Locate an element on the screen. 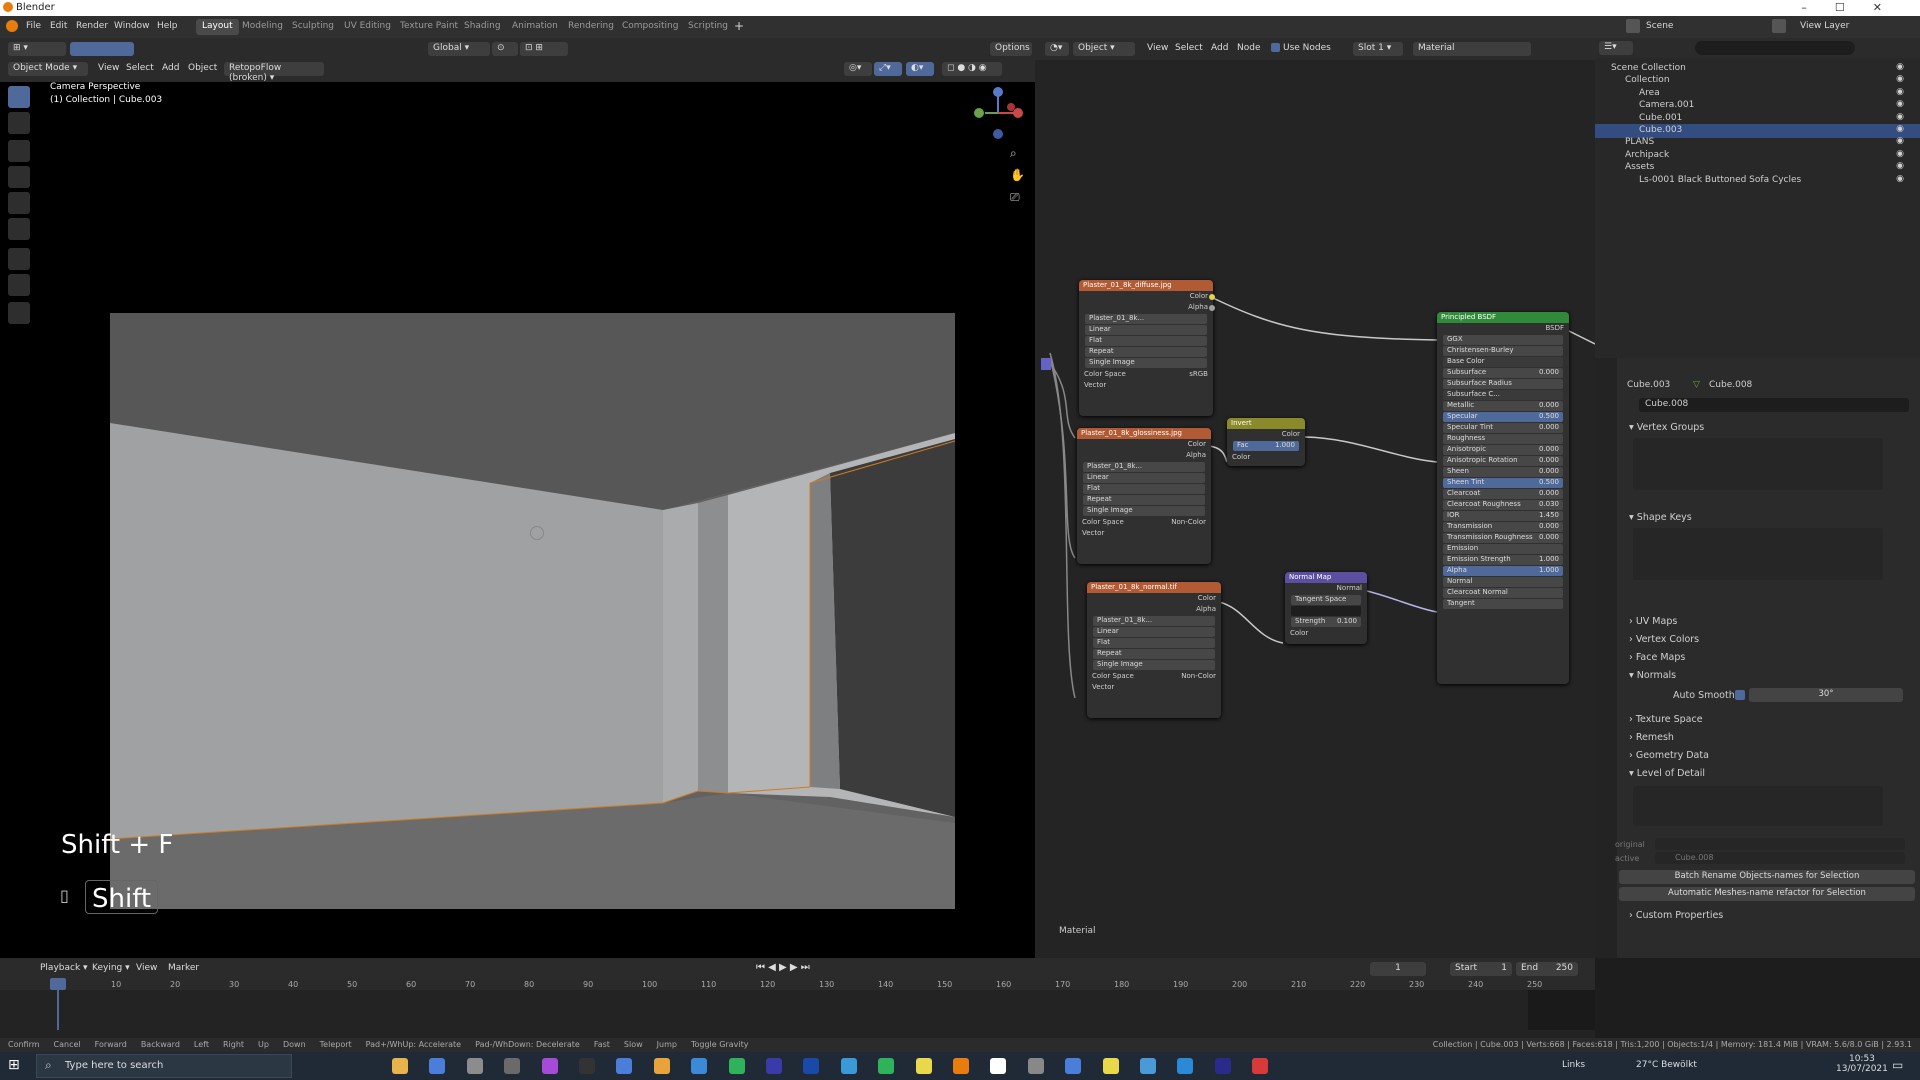  retopoflow-dropdown: RetopoFlow (broken) ▾ is located at coordinates (274, 72).